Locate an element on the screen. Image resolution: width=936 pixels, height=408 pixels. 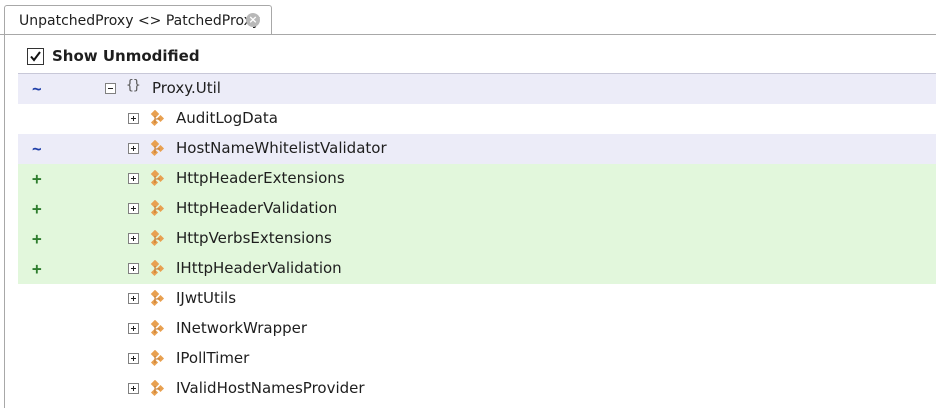
tree-row-type: INetworkWrapper is located at coordinates (477, 329).